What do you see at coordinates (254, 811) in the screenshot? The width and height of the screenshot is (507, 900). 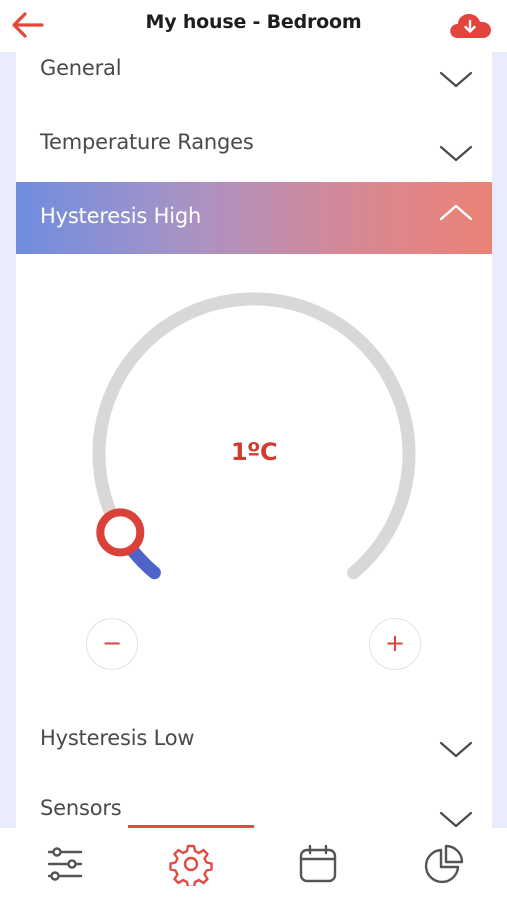 I see `section-sensors: Sensors` at bounding box center [254, 811].